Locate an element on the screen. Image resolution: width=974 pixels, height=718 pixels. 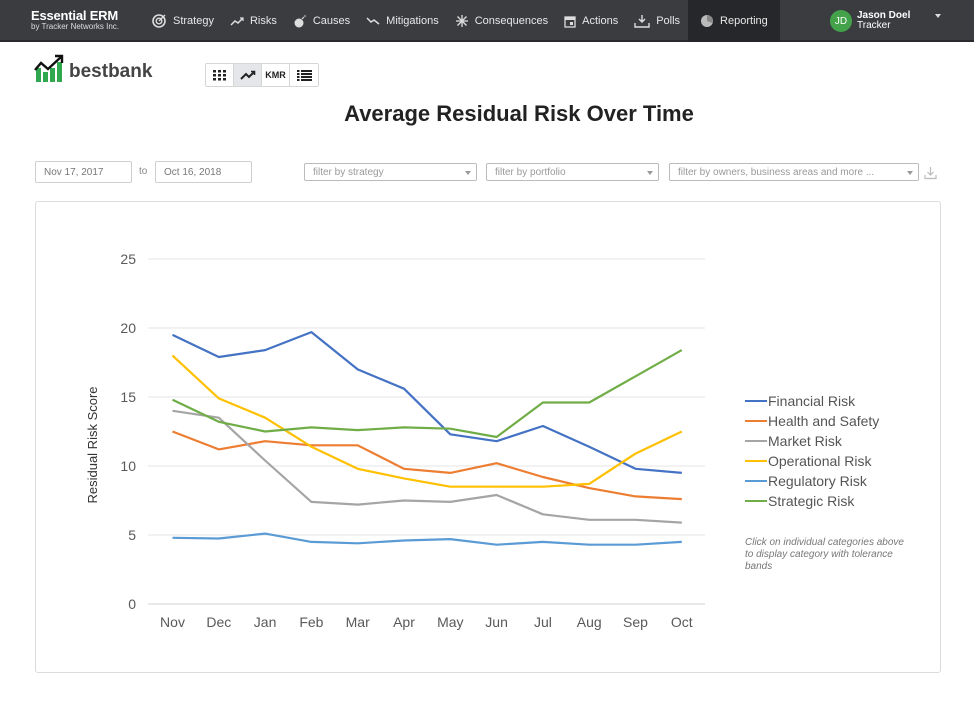
date-to-input: Oct 16, 2018 is located at coordinates (203, 172).